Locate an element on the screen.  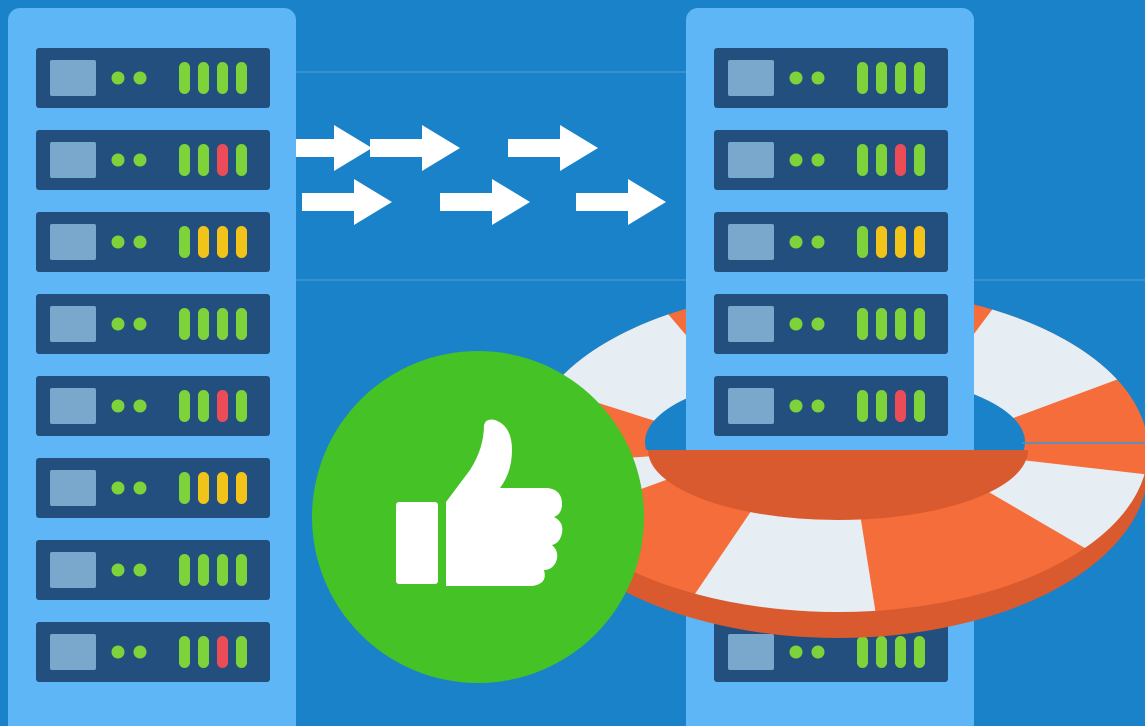
transfer-arrows is located at coordinates (474, 175).